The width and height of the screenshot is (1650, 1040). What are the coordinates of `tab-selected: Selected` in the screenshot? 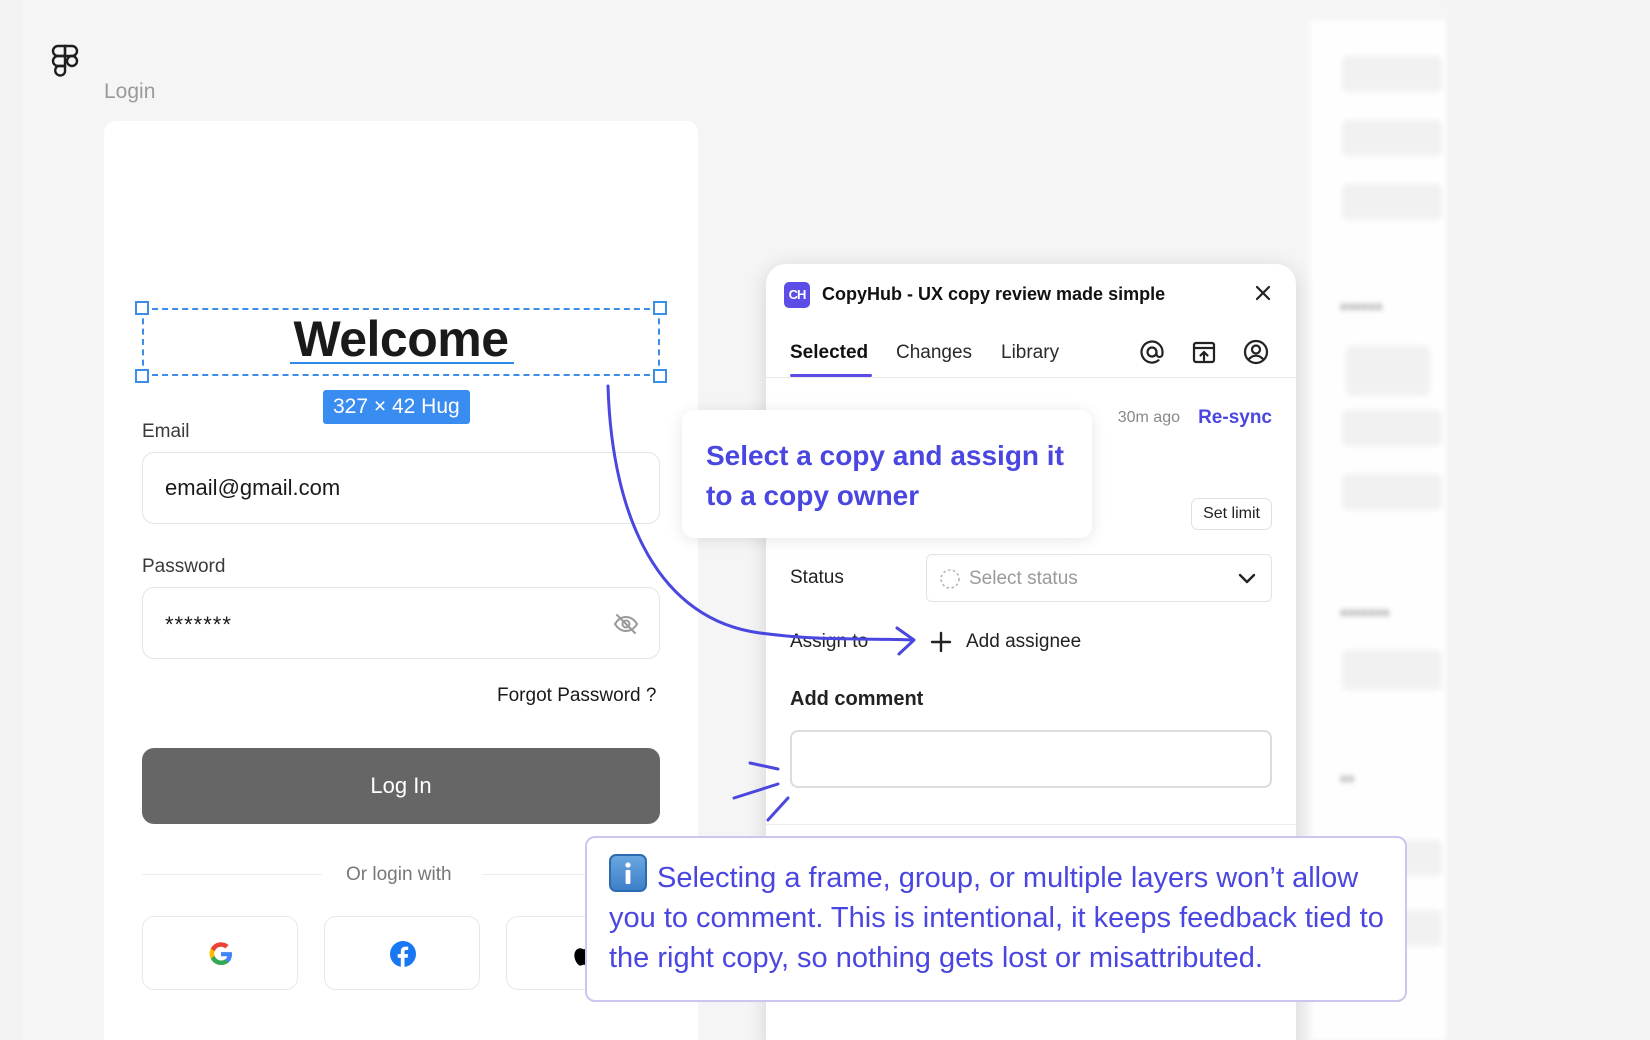 It's located at (829, 353).